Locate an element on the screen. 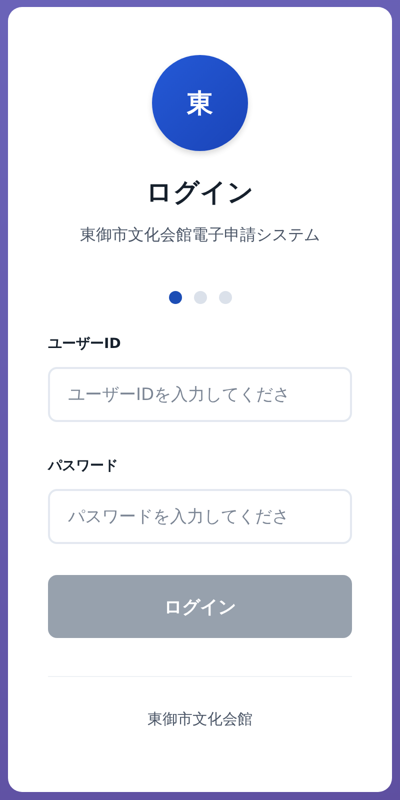 The height and width of the screenshot is (800, 400). input-field: ユーザーIDを入力してくださ is located at coordinates (200, 394).